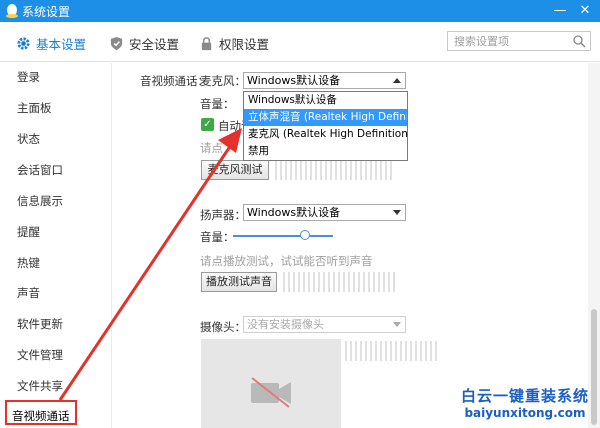  Describe the element at coordinates (207, 124) in the screenshot. I see `auto-adjust-checkbox: ✓` at that location.